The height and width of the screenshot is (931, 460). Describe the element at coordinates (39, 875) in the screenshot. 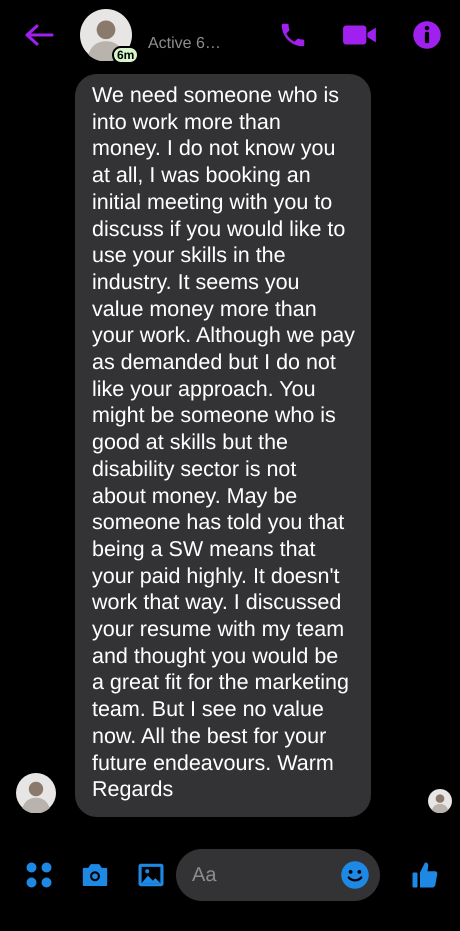

I see `apps-icon` at that location.